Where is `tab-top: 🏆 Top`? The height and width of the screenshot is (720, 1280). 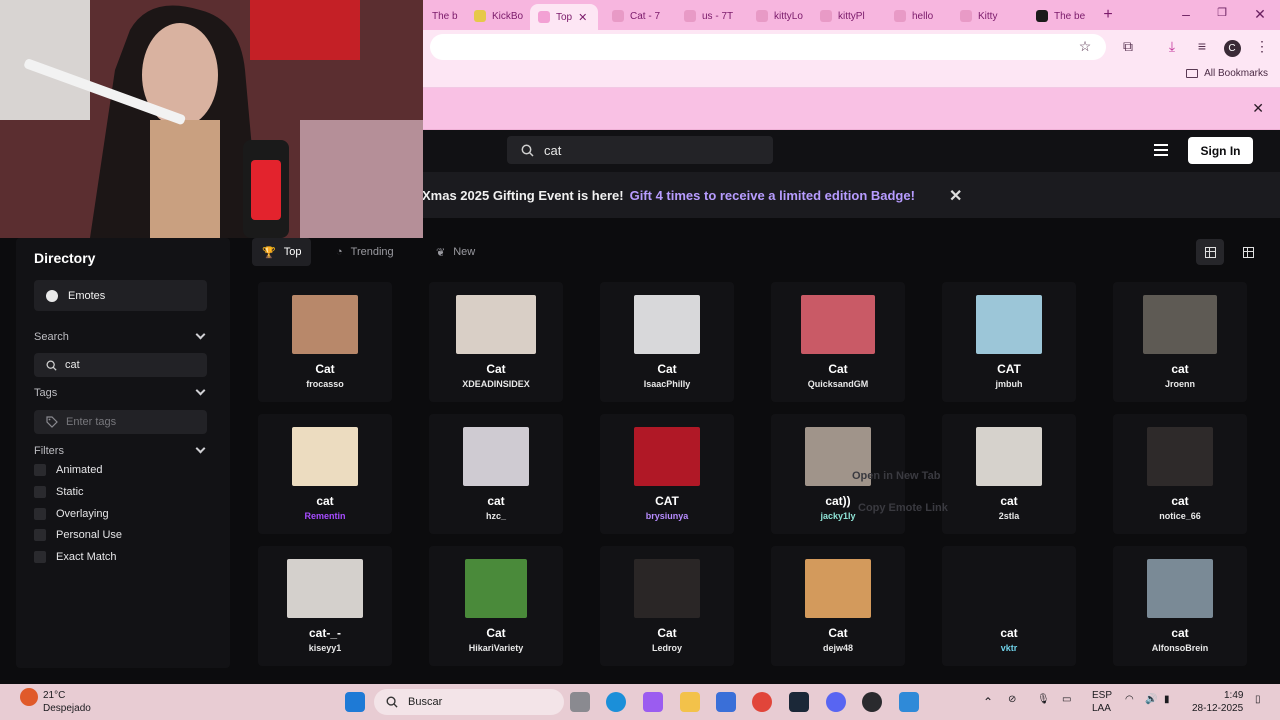
tab-top: 🏆 Top is located at coordinates (282, 252).